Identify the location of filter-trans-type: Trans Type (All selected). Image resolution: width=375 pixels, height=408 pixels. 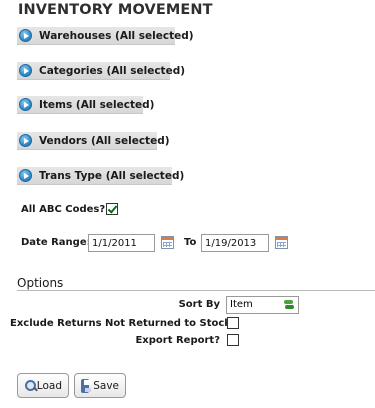
(100, 176).